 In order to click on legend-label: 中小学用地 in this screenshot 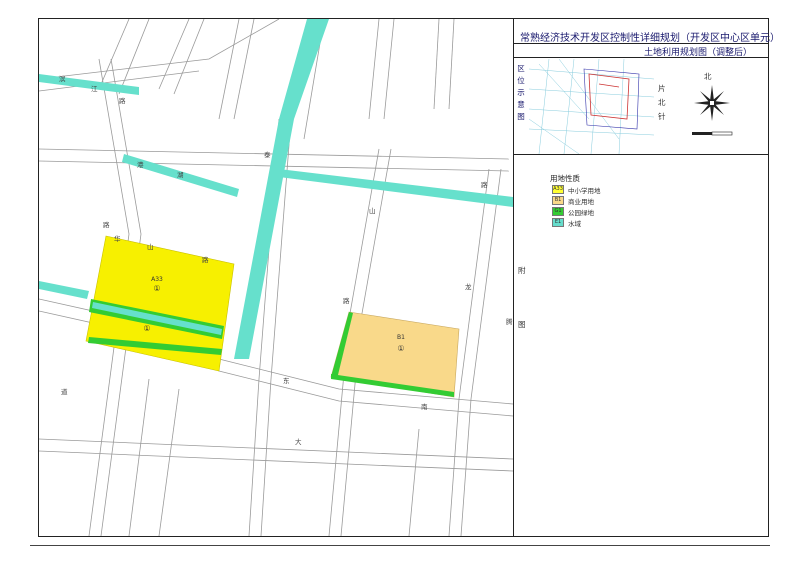, I will do `click(584, 190)`.